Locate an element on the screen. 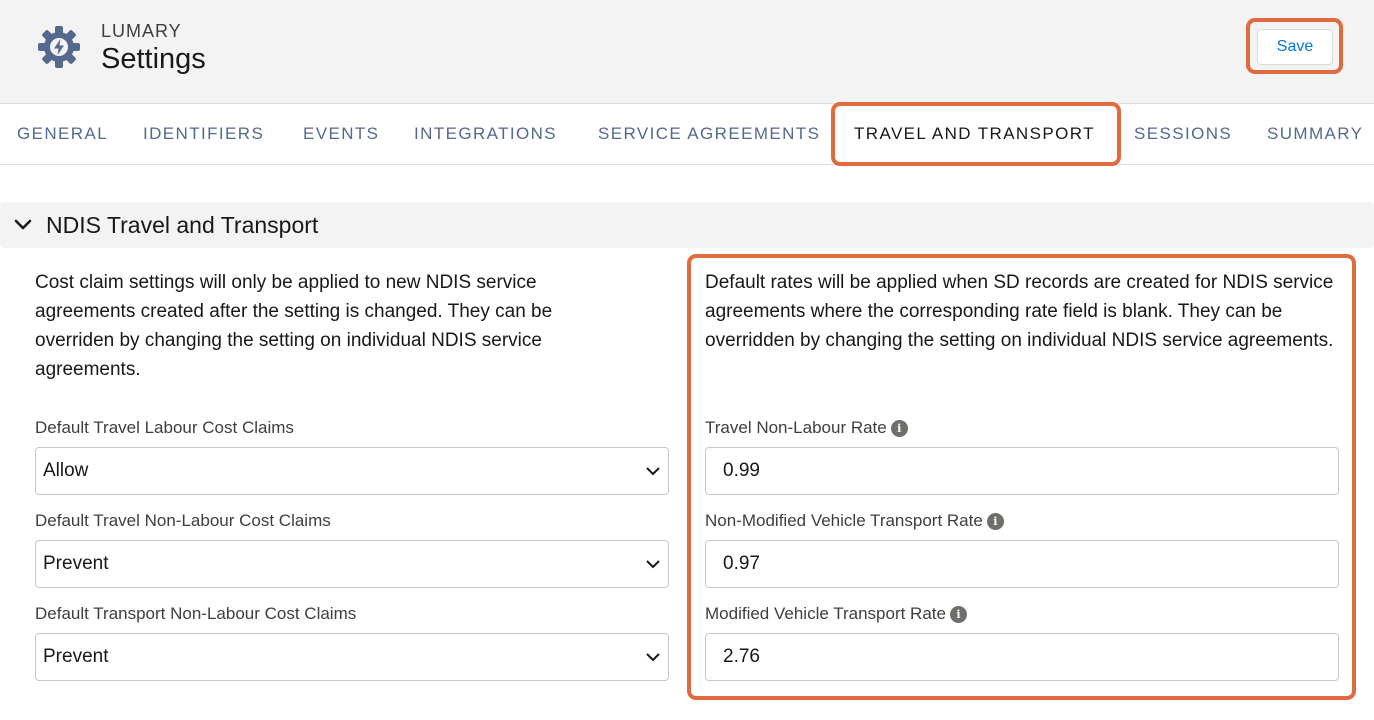 Image resolution: width=1374 pixels, height=720 pixels. travel-non-labour-rate-label-text: Travel Non-Labour Rate is located at coordinates (796, 427).